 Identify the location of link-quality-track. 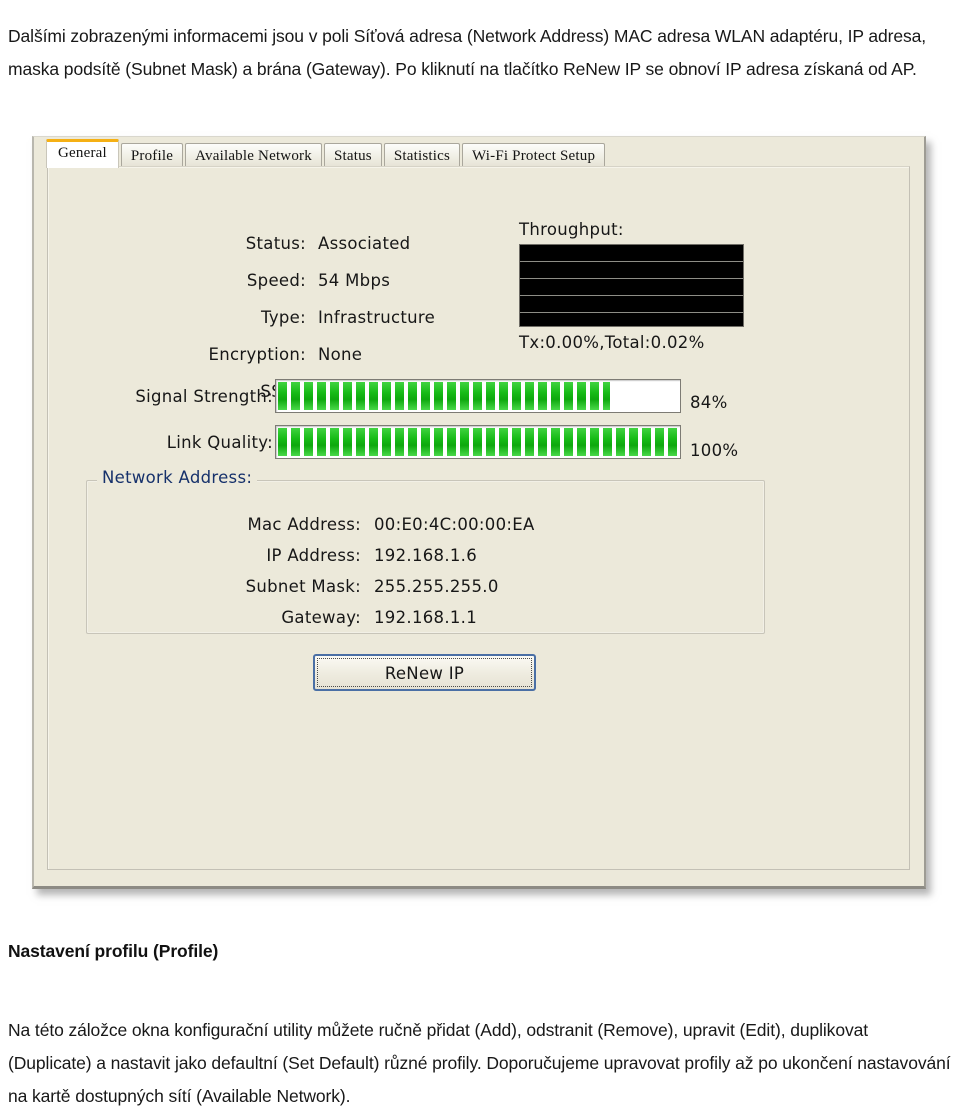
(478, 442).